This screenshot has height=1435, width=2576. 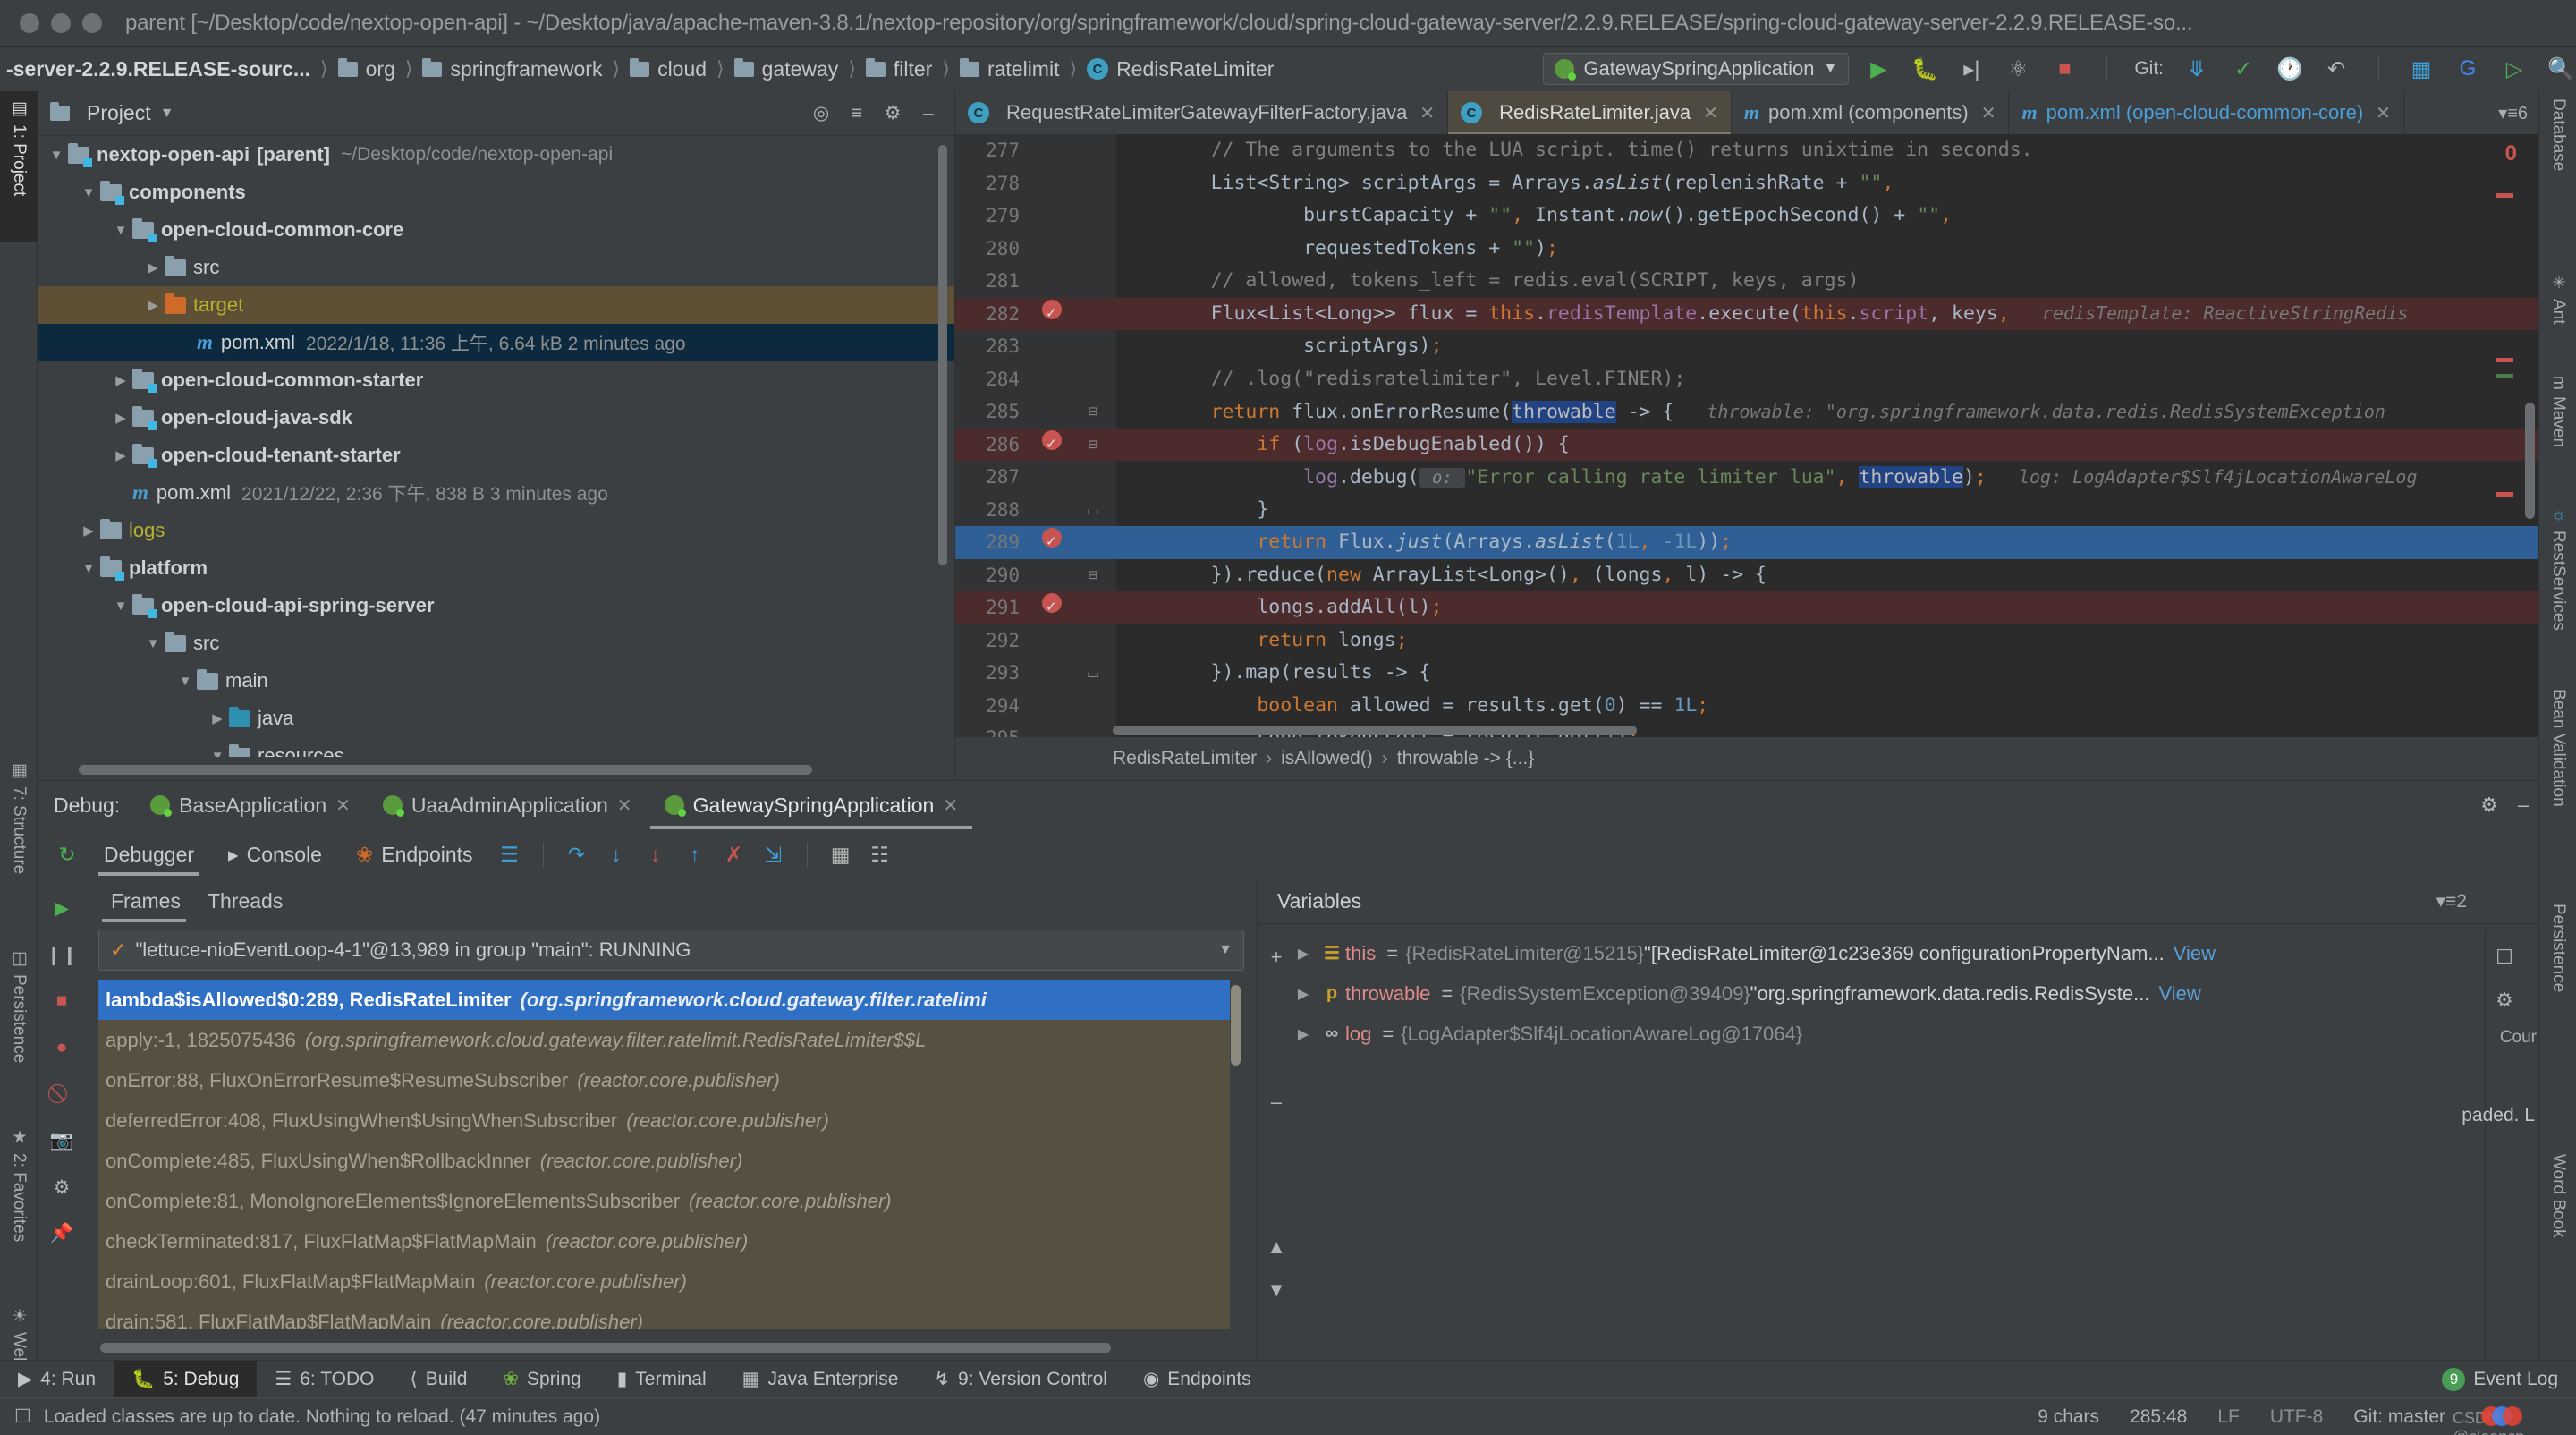 I want to click on sidebar-item-ant: ✳ Ant, so click(x=2557, y=315).